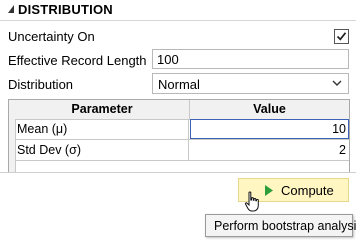 The width and height of the screenshot is (356, 245). Describe the element at coordinates (102, 129) in the screenshot. I see `parameter-cell: Mean (μ)` at that location.